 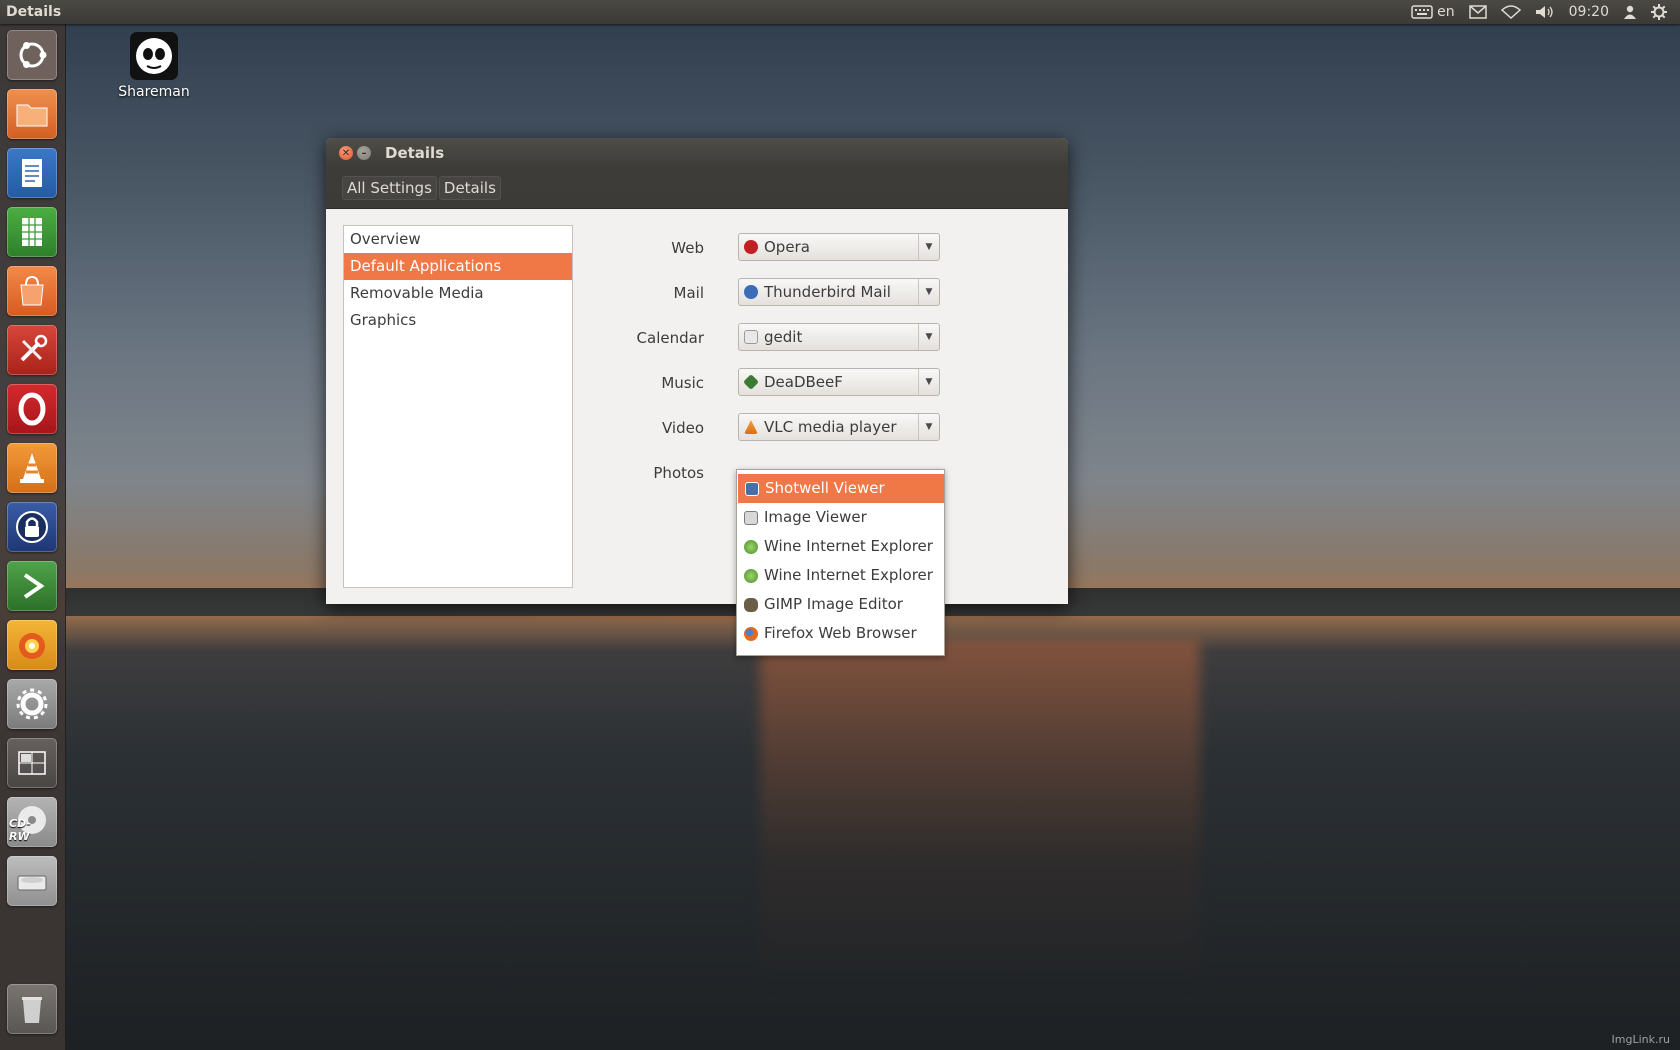 I want to click on folder-icon, so click(x=32, y=115).